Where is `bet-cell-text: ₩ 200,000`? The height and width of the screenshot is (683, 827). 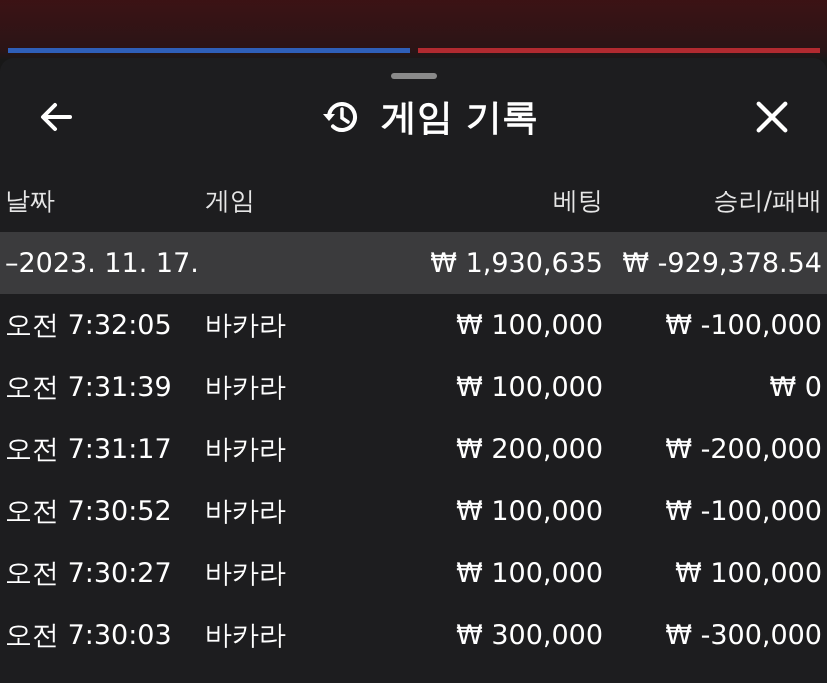 bet-cell-text: ₩ 200,000 is located at coordinates (529, 449).